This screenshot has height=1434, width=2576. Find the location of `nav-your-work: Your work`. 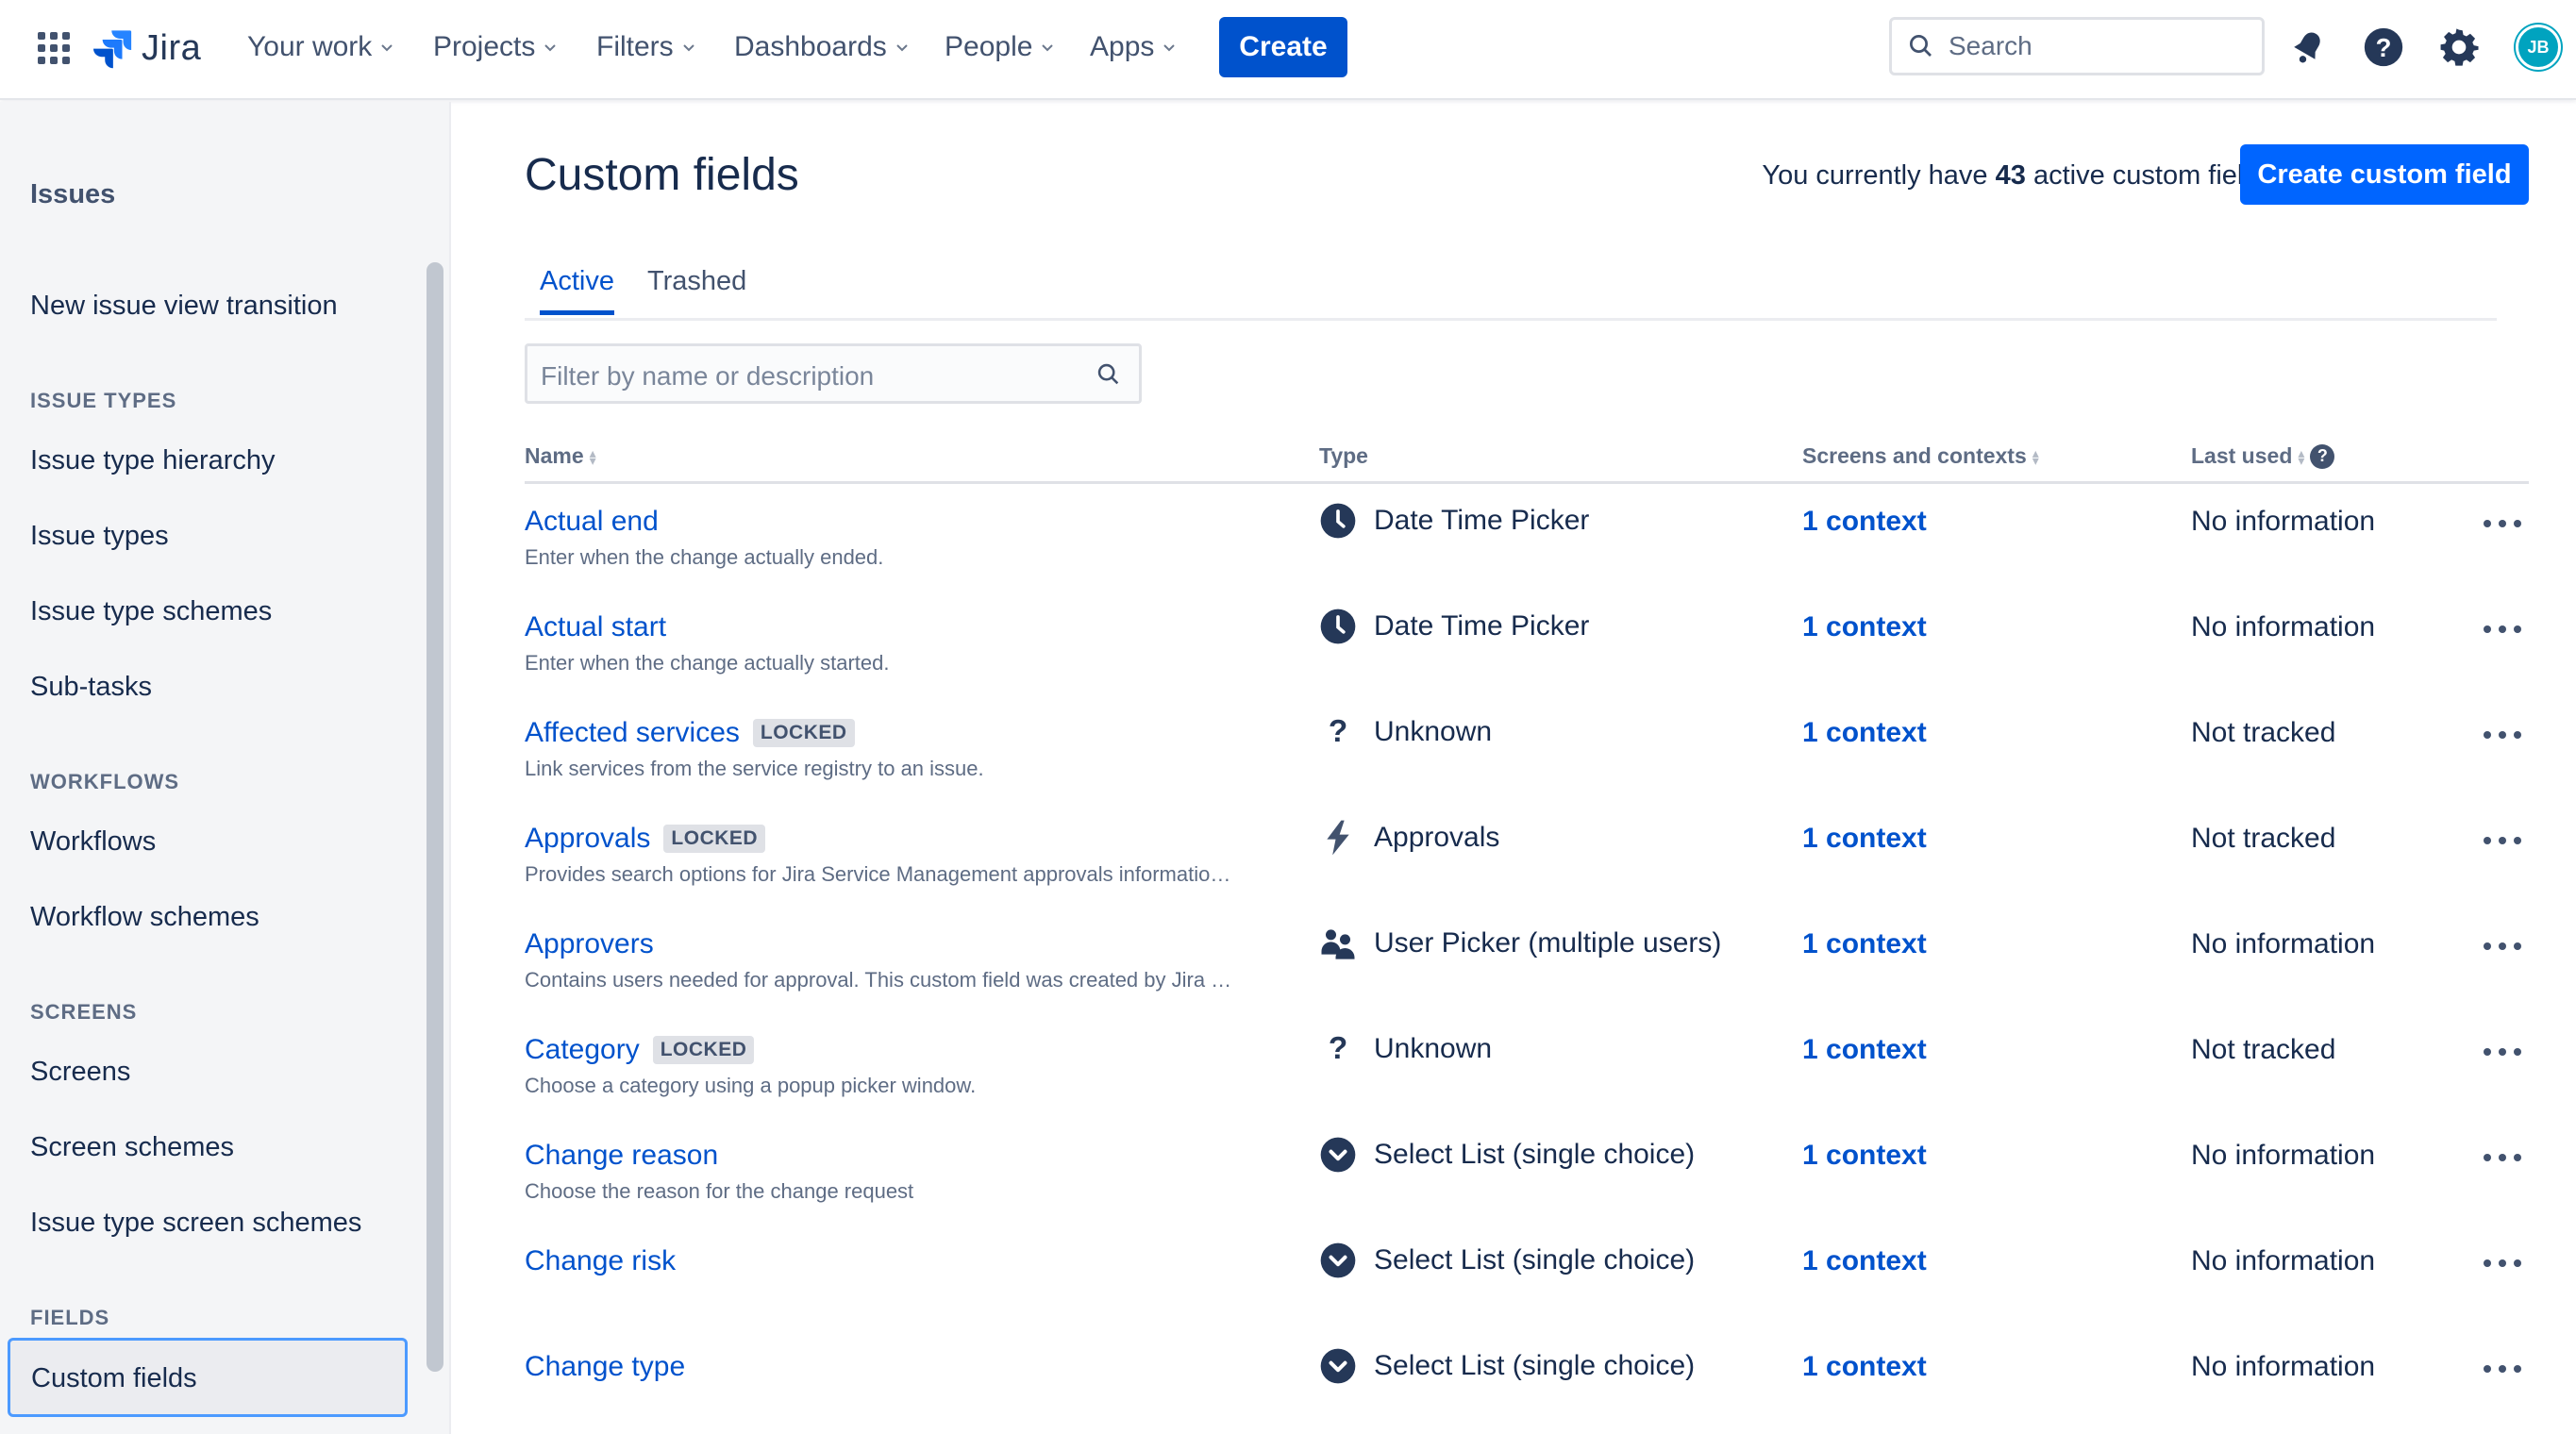

nav-your-work: Your work is located at coordinates (320, 47).